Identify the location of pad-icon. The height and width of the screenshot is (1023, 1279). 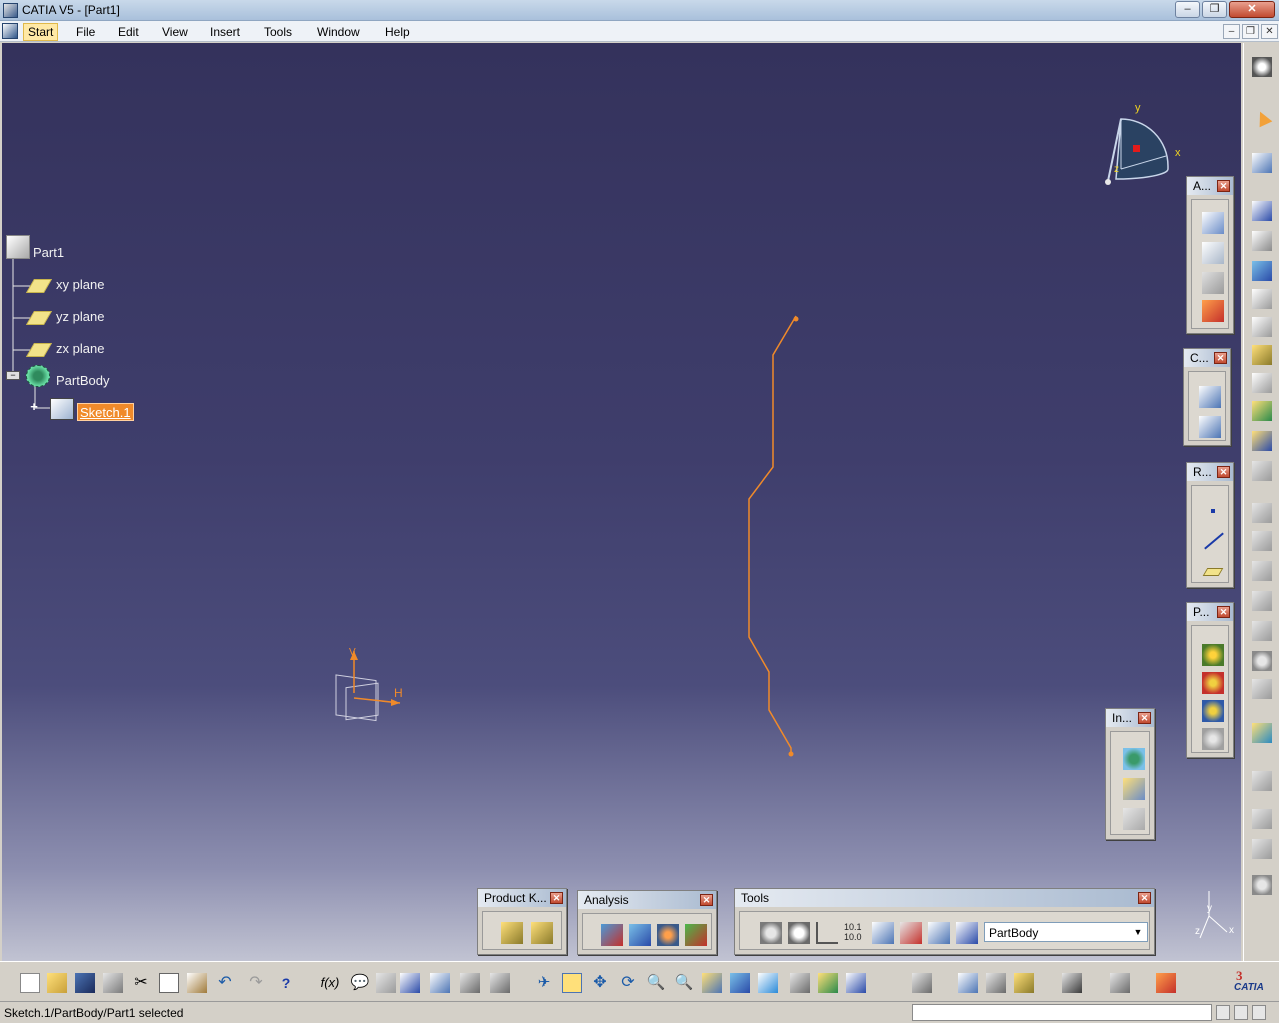
(1213, 655).